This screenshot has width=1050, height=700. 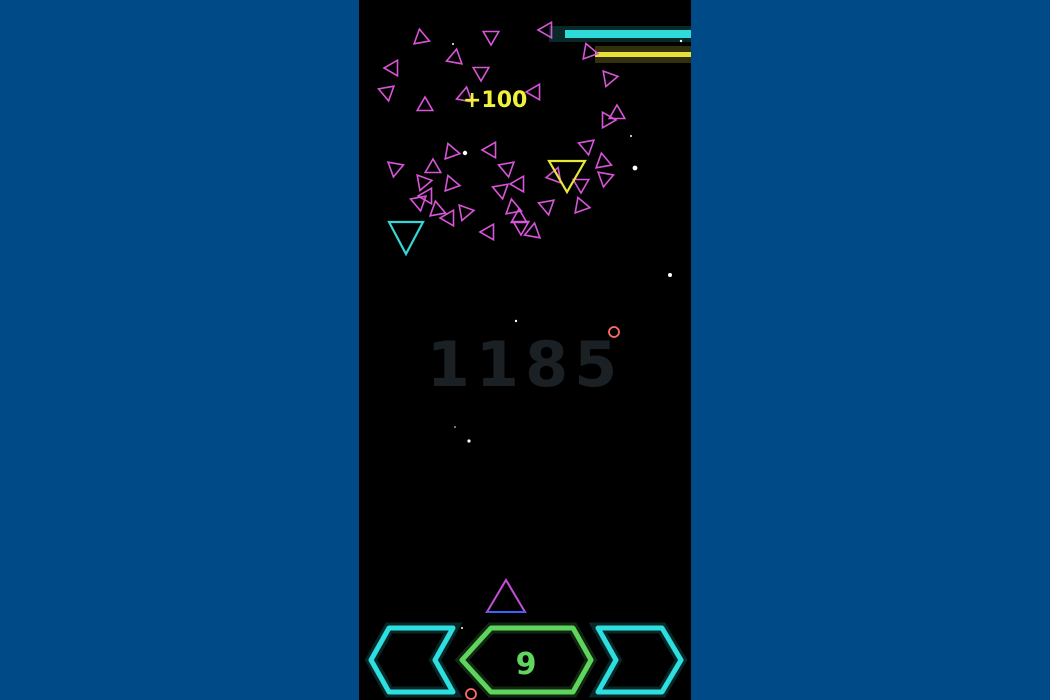 What do you see at coordinates (525, 364) in the screenshot?
I see `score-display: 1185` at bounding box center [525, 364].